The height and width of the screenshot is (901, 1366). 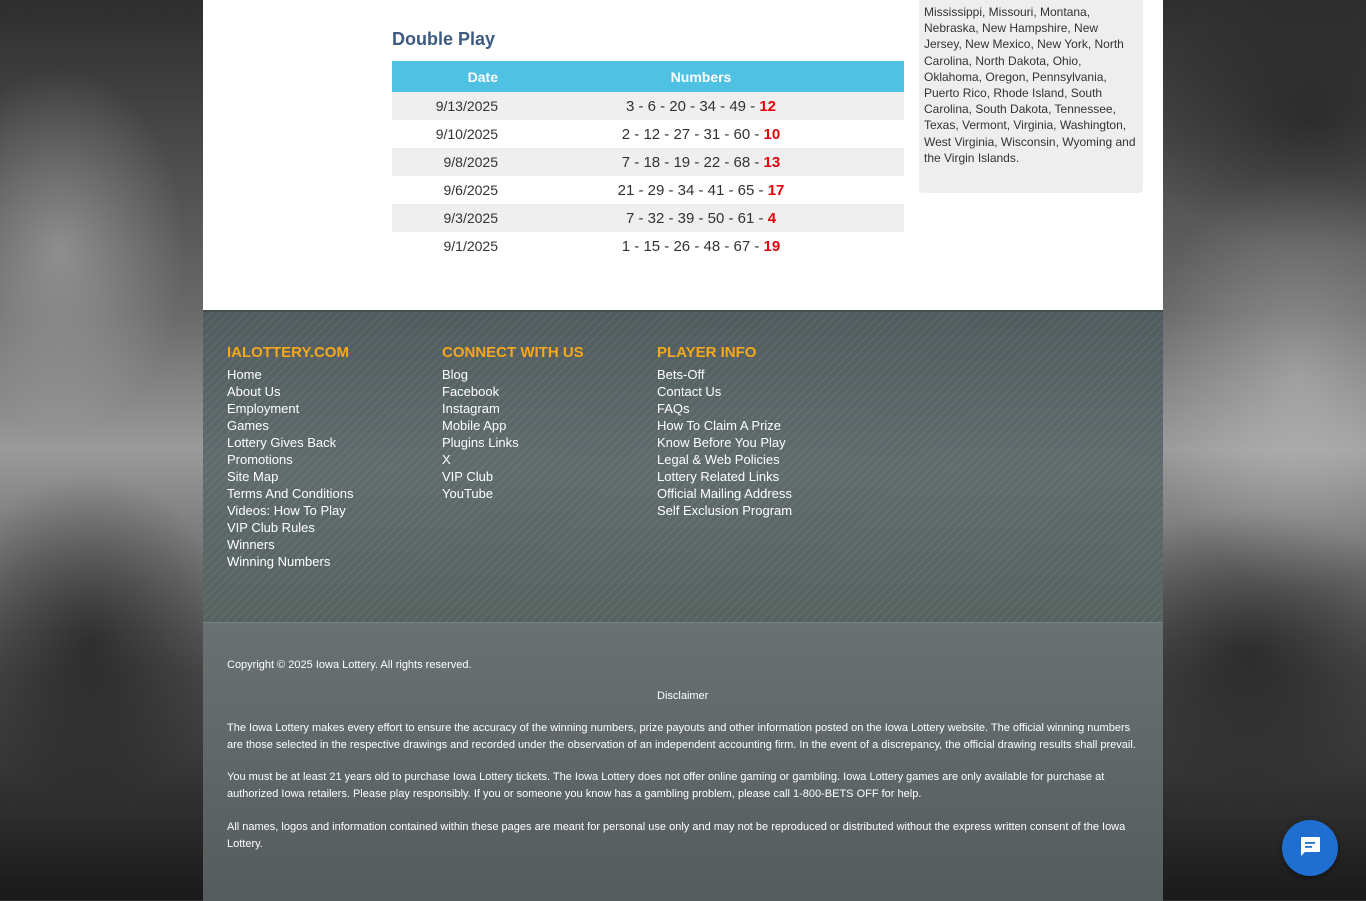 I want to click on draw-date: 9/6/2025, so click(x=471, y=190).